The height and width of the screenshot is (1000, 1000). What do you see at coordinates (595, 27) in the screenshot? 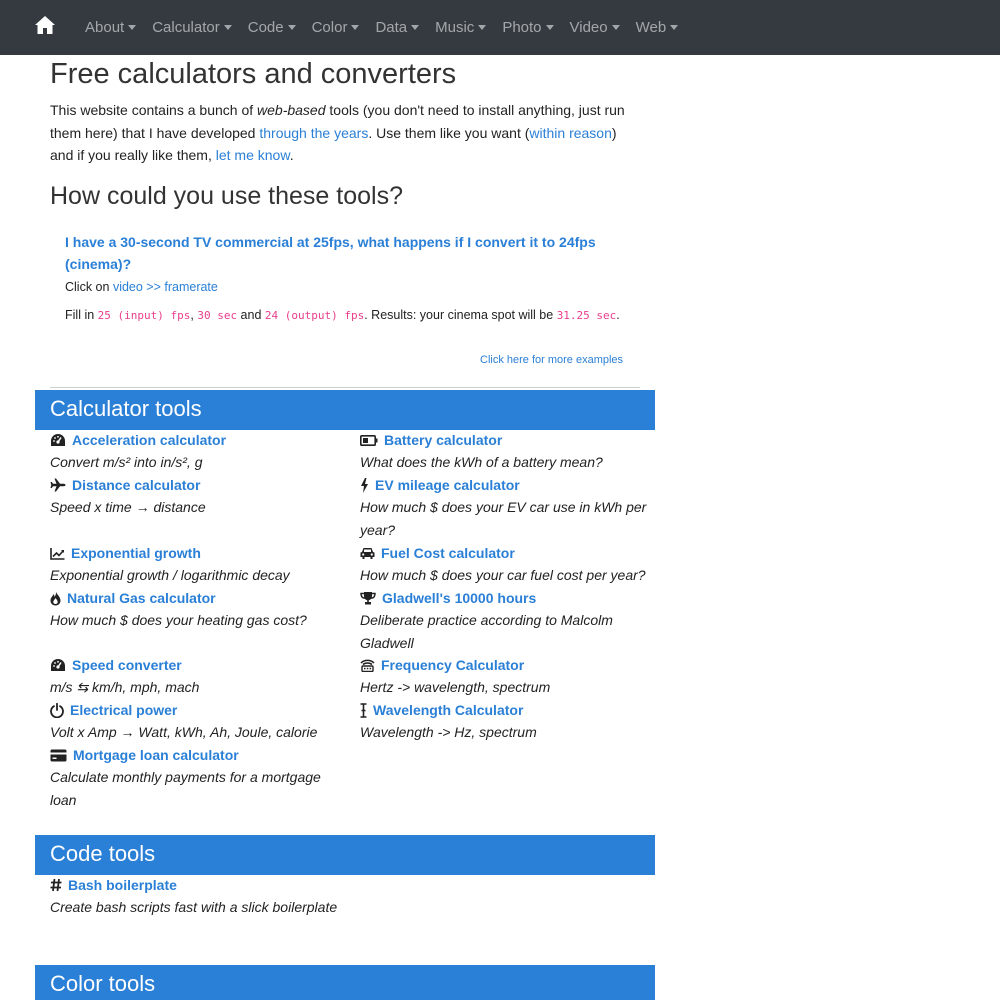
I see `nav-video: Video` at bounding box center [595, 27].